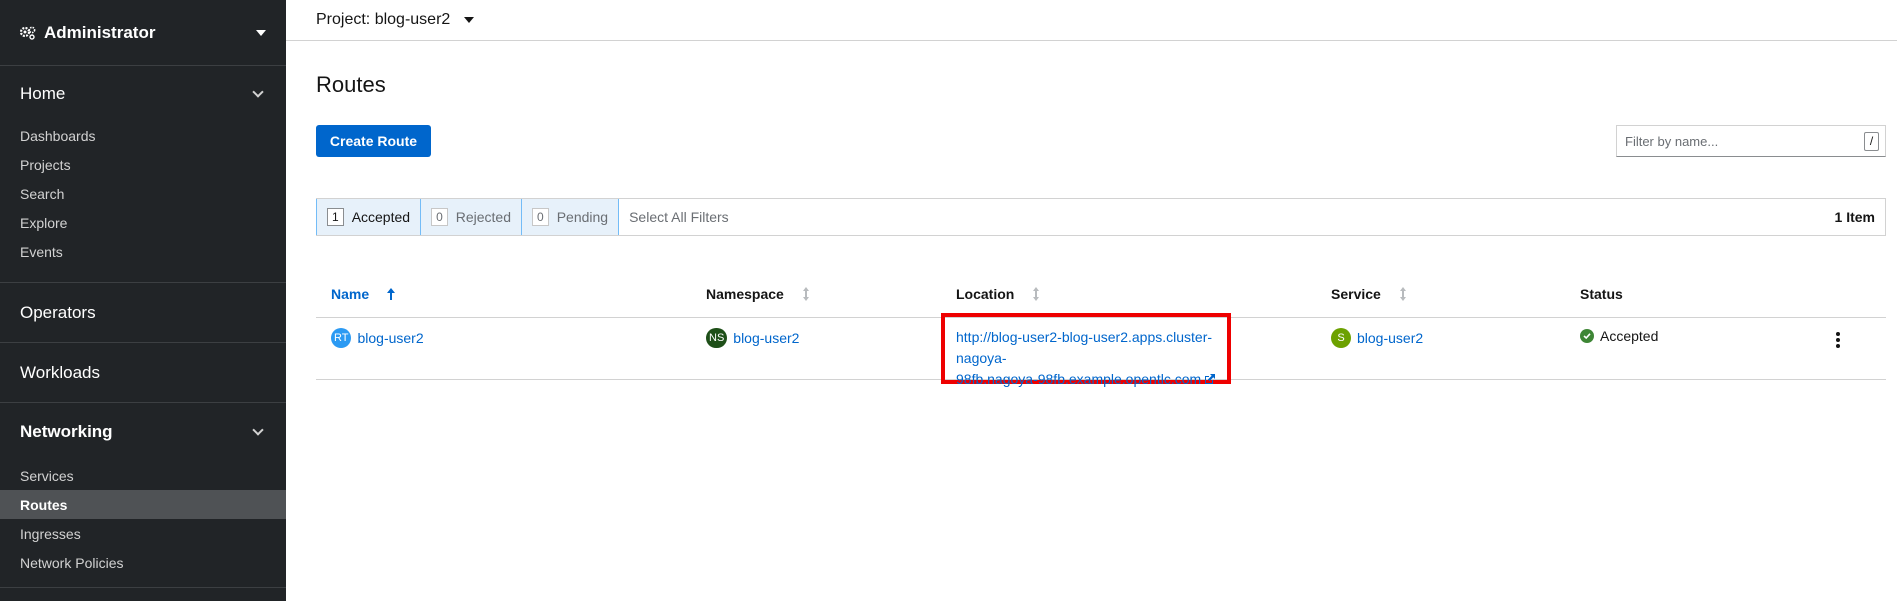 This screenshot has width=1897, height=601. What do you see at coordinates (1390, 338) in the screenshot?
I see `service-link: blog-user2` at bounding box center [1390, 338].